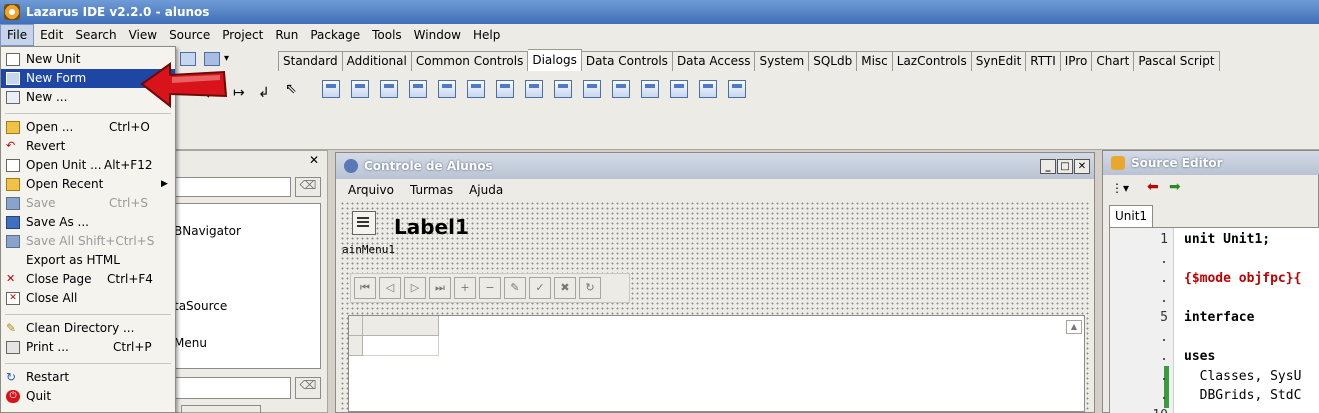 This screenshot has width=1319, height=413. Describe the element at coordinates (371, 190) in the screenshot. I see `form-menu-arquivo: Arquivo` at that location.